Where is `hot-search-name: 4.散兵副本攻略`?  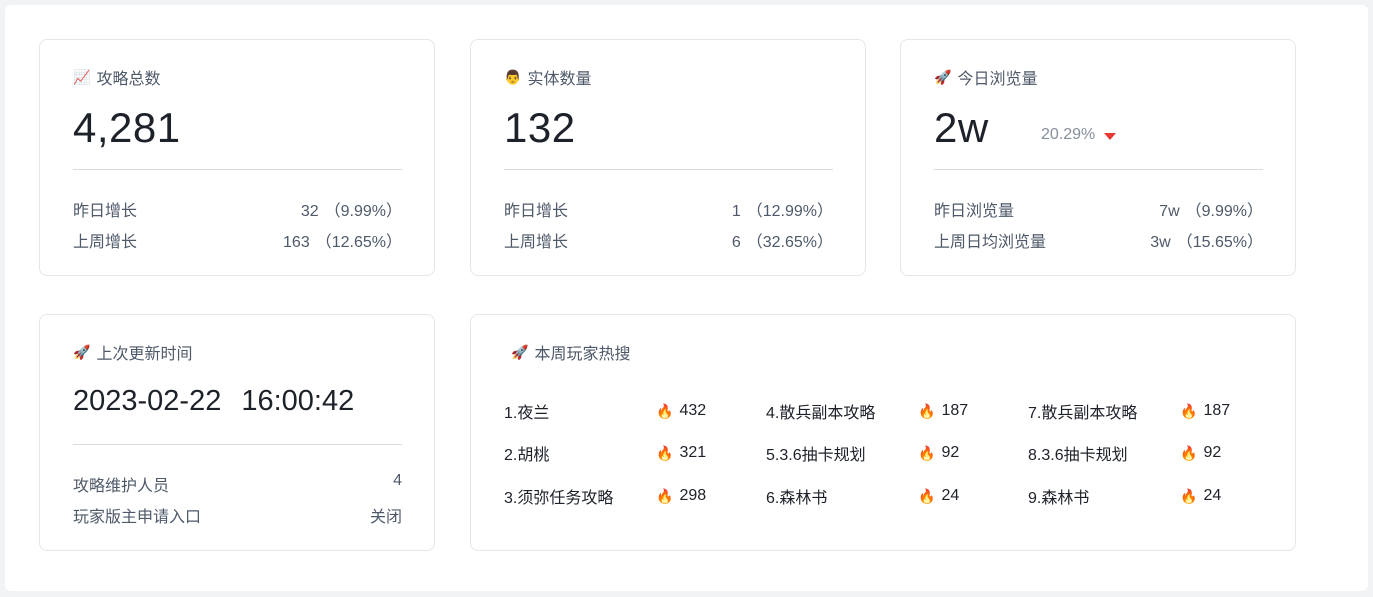 hot-search-name: 4.散兵副本攻略 is located at coordinates (821, 413).